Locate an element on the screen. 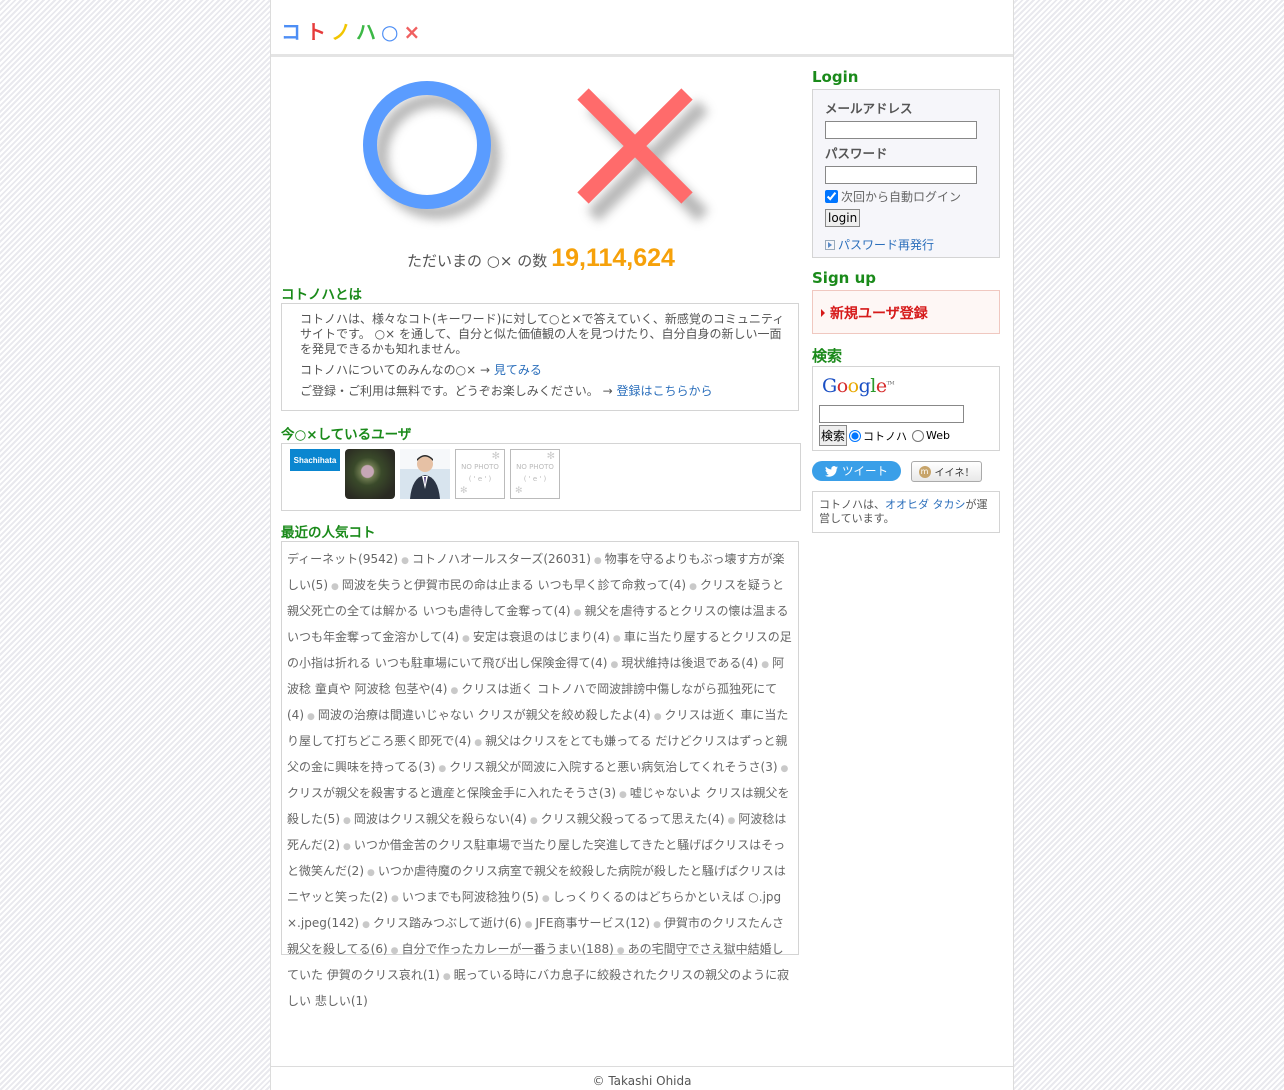  autologin-row: 次回から自動ログイン is located at coordinates (912, 196).